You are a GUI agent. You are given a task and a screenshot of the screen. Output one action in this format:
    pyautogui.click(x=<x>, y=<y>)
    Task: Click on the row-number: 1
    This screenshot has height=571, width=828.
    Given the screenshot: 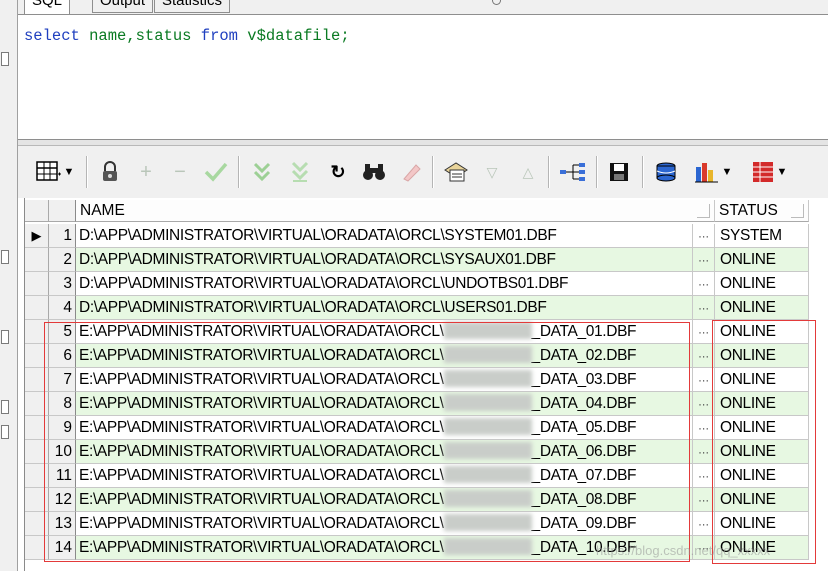 What is the action you would take?
    pyautogui.click(x=62, y=236)
    